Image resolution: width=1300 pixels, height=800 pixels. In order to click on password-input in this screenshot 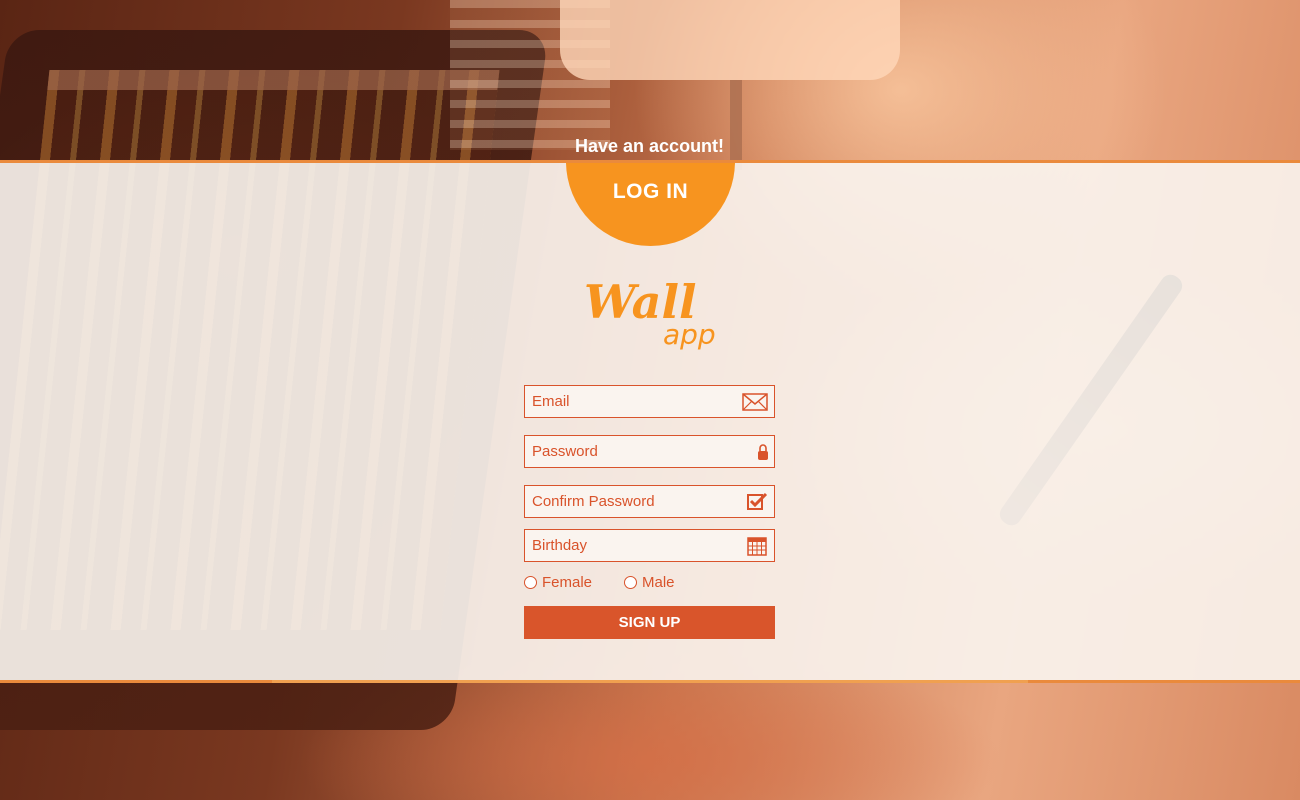, I will do `click(632, 451)`.